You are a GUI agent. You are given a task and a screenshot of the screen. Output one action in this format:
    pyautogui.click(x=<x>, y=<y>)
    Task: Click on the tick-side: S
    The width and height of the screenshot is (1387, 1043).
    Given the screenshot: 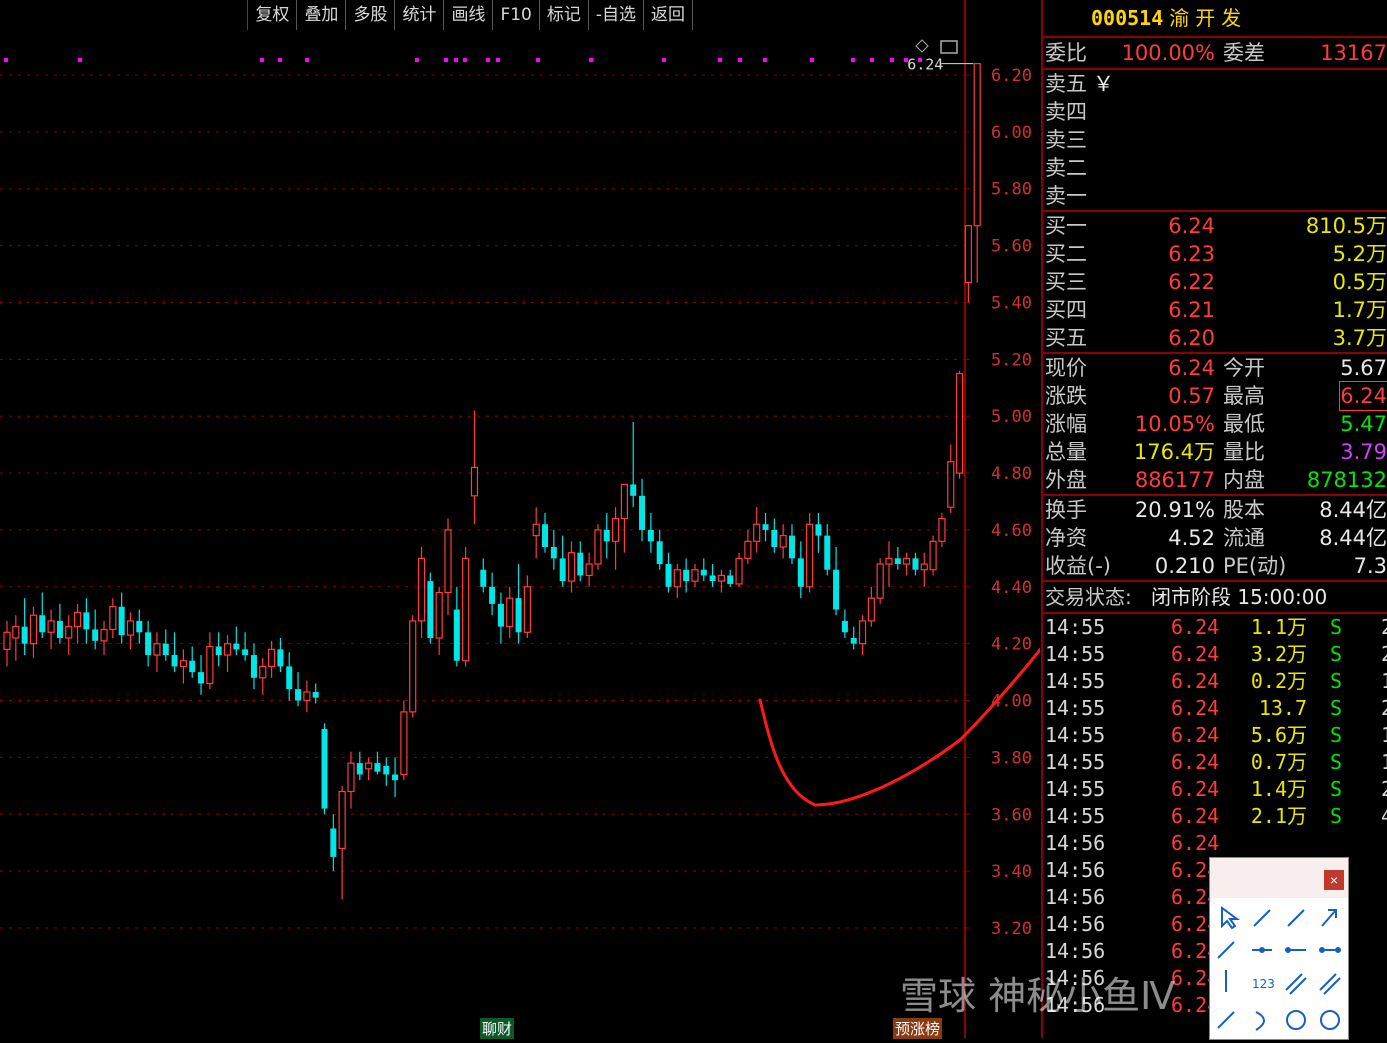 What is the action you would take?
    pyautogui.click(x=1336, y=789)
    